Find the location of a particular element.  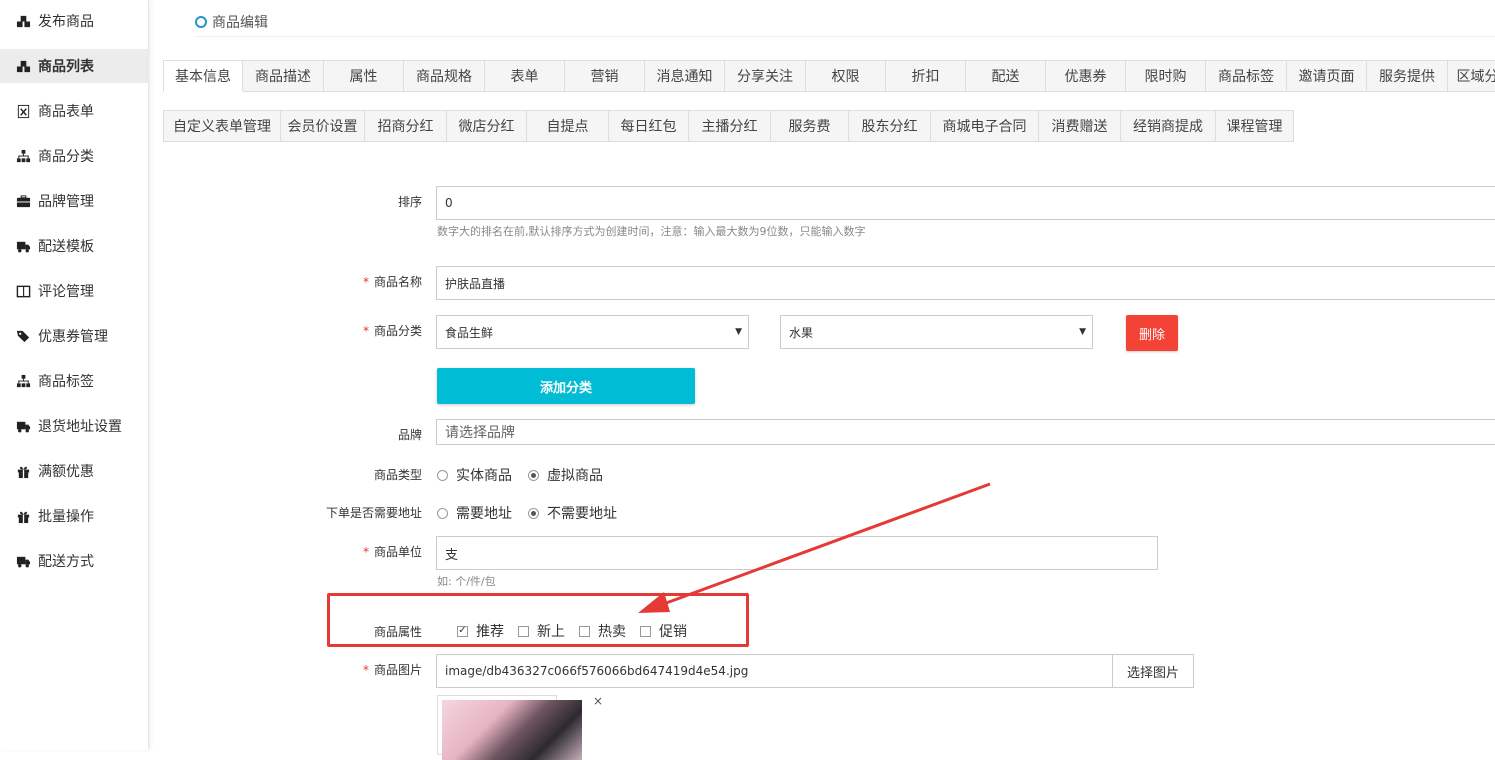

sidebar-item-label: 配送方式 is located at coordinates (66, 562).